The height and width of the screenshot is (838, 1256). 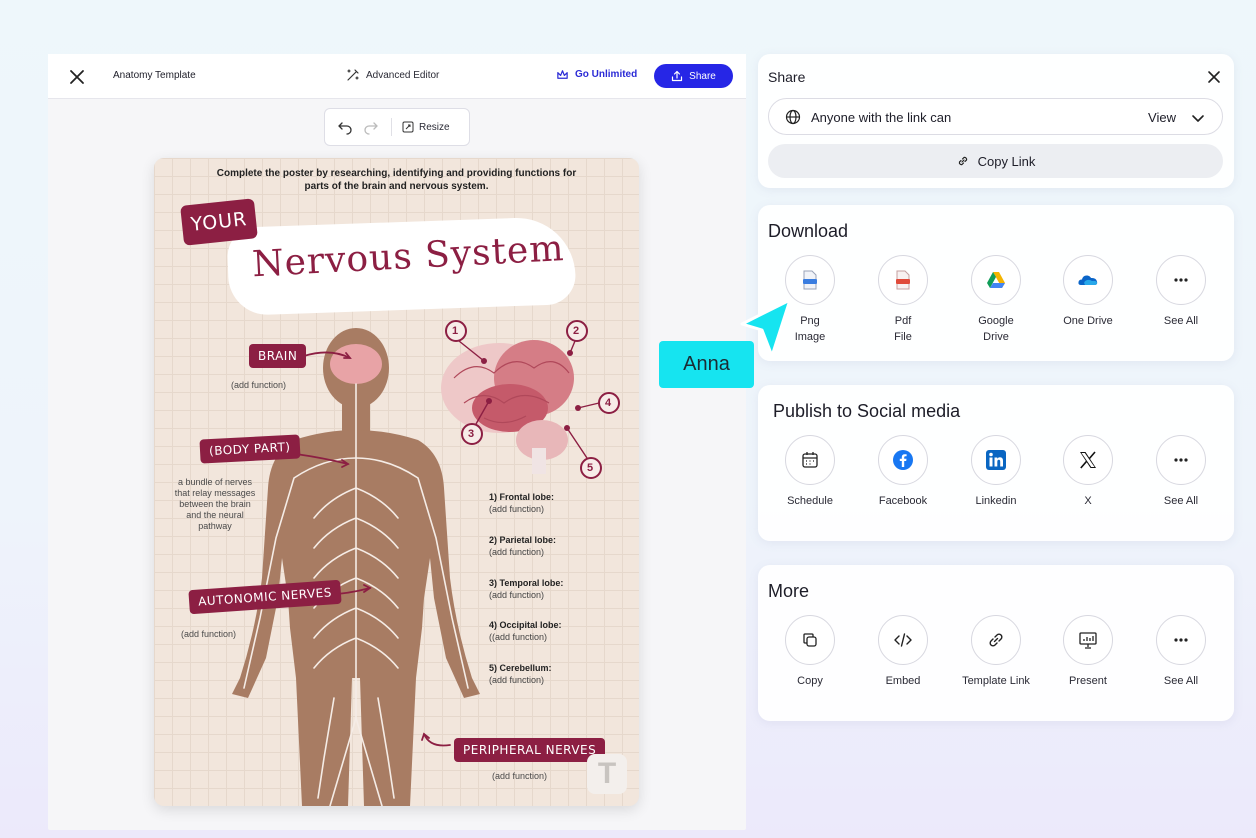 I want to click on more-see-all-button: See All, so click(x=1181, y=652).